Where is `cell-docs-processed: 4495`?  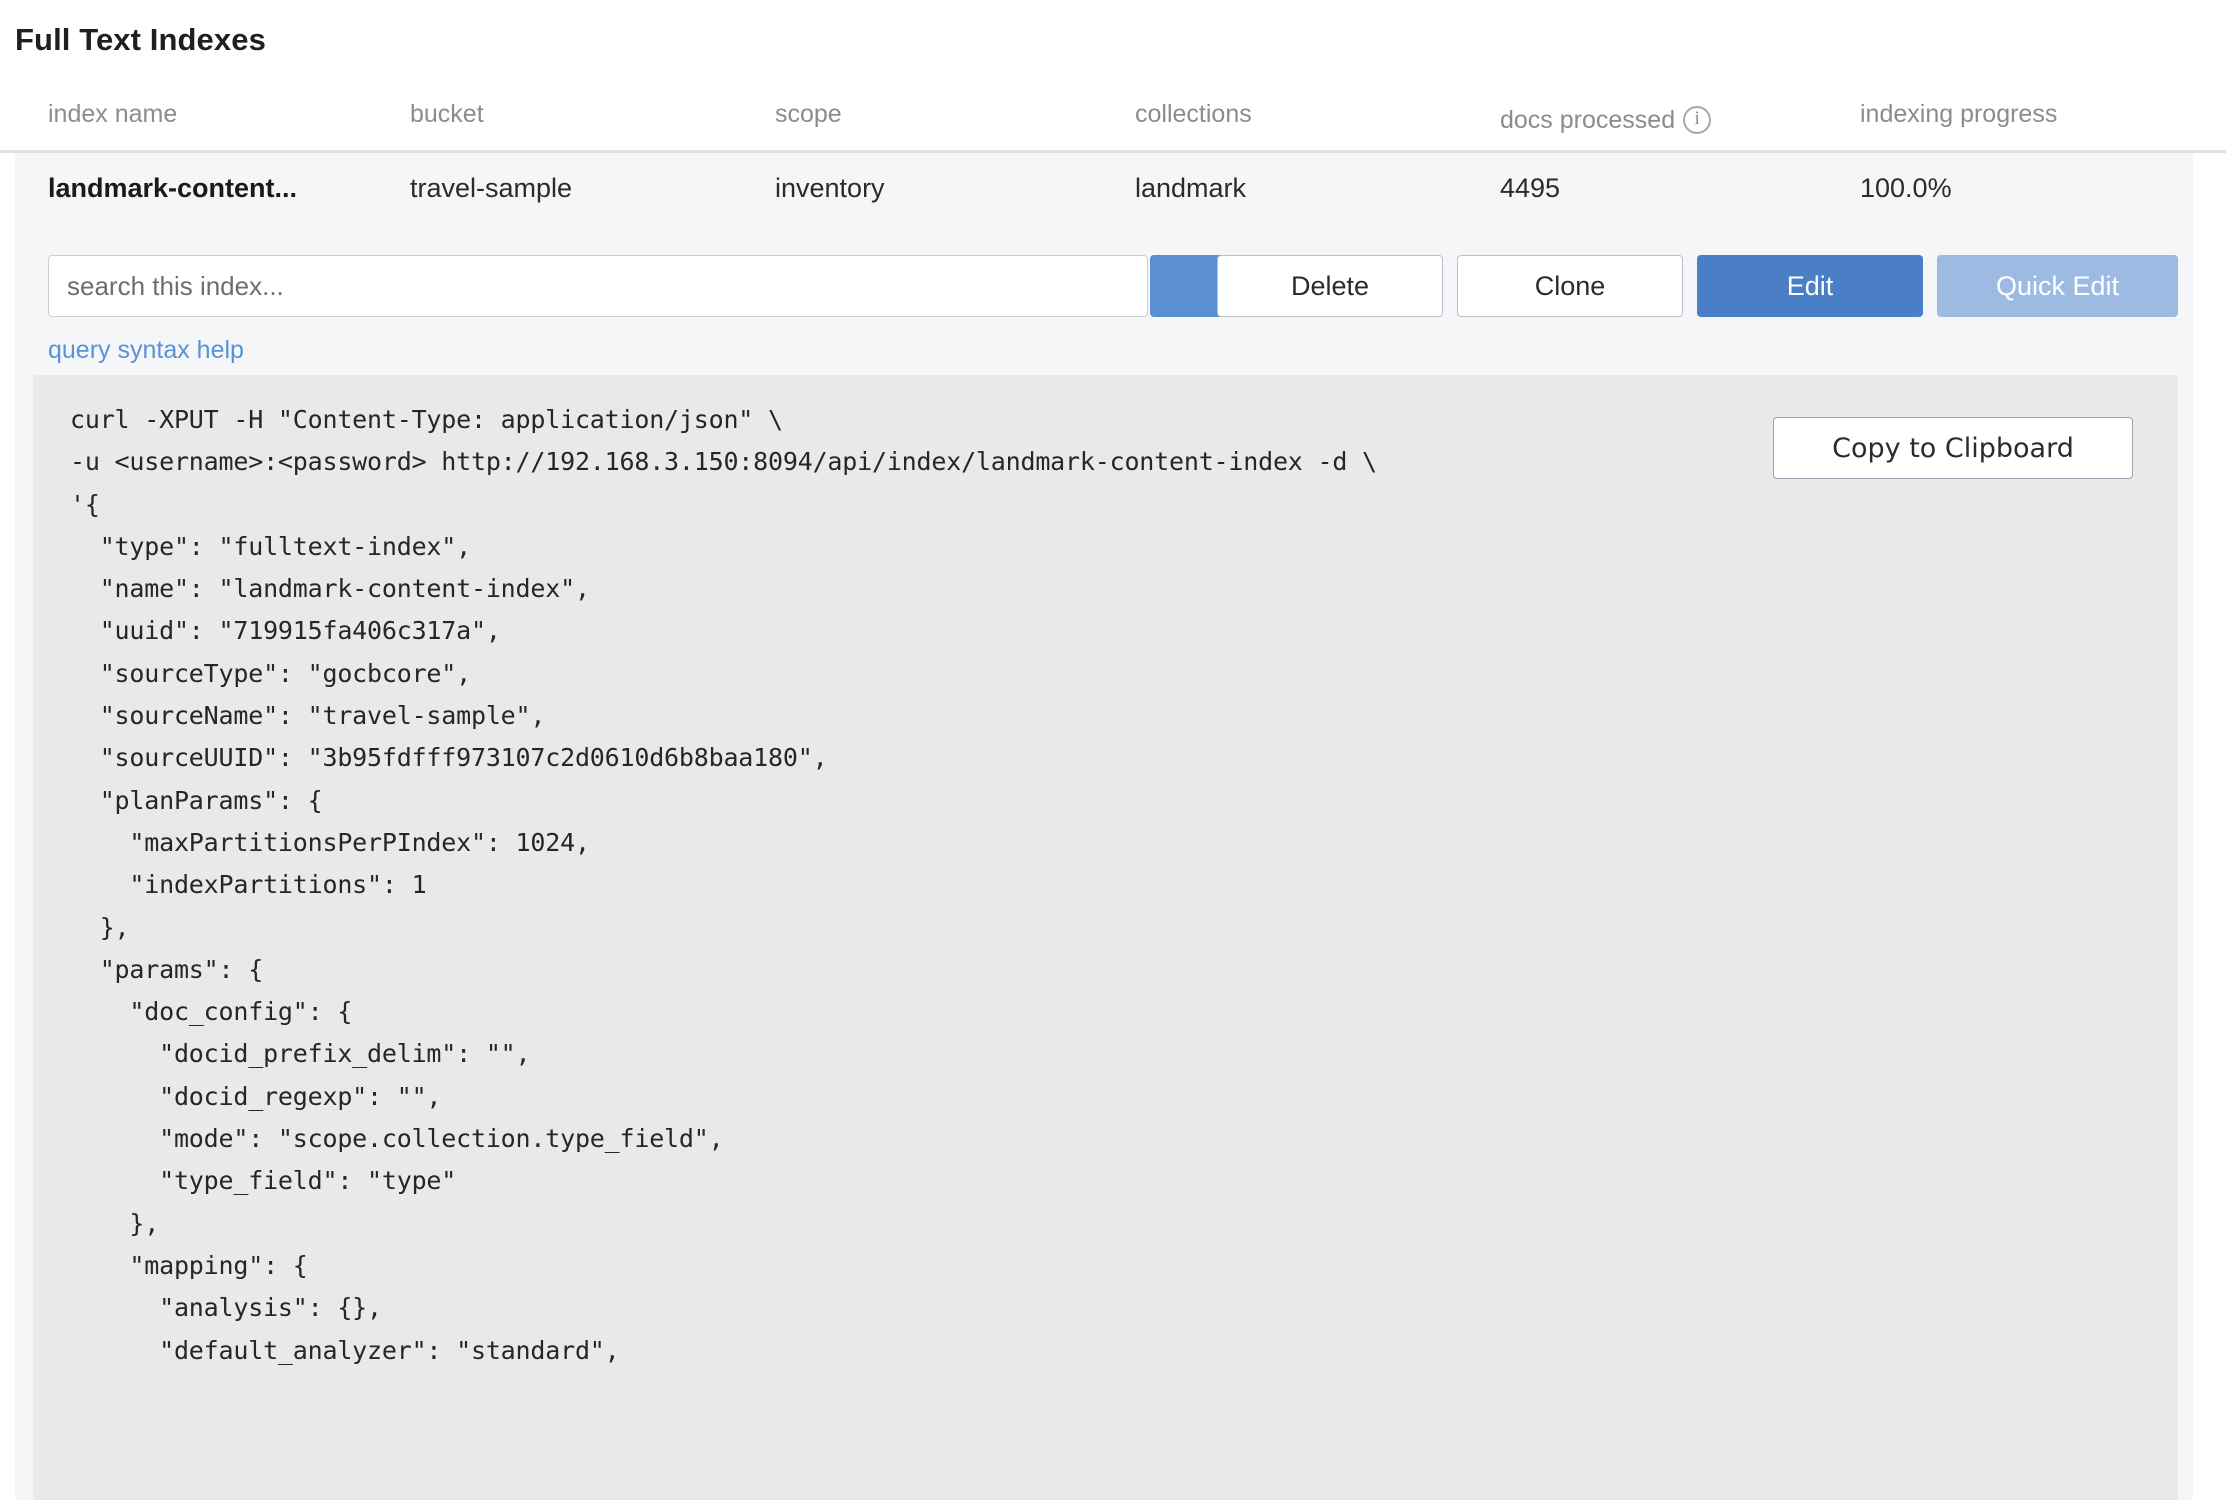 cell-docs-processed: 4495 is located at coordinates (1530, 188).